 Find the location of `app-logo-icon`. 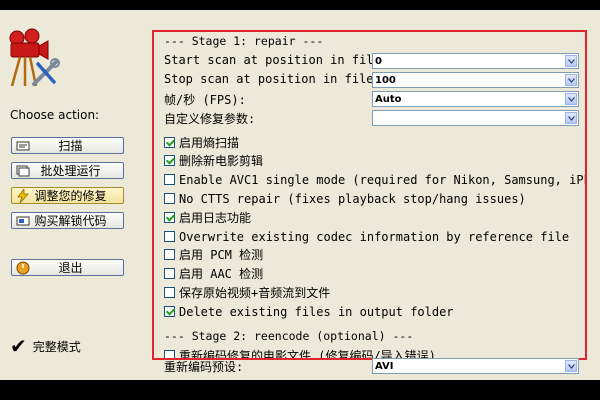

app-logo-icon is located at coordinates (34, 57).